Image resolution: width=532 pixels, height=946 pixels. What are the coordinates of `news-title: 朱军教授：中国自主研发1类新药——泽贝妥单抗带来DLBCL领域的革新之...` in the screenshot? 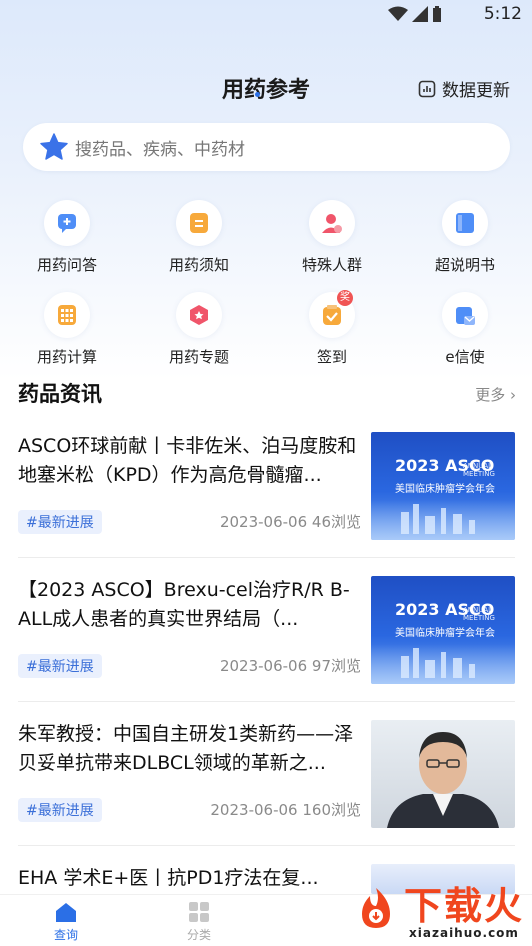 It's located at (186, 748).